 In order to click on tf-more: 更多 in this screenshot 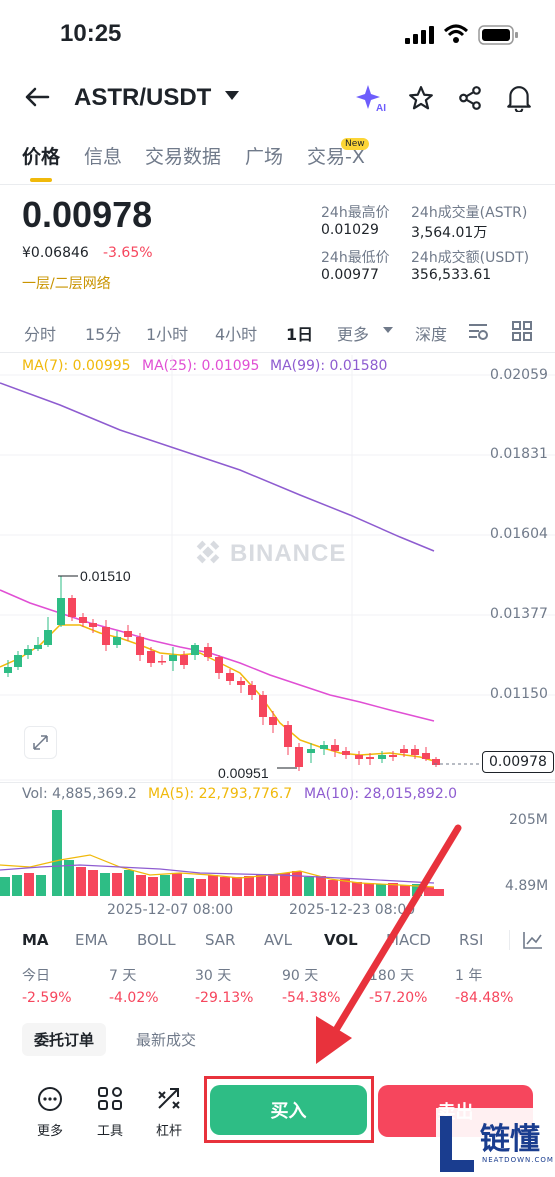, I will do `click(353, 333)`.